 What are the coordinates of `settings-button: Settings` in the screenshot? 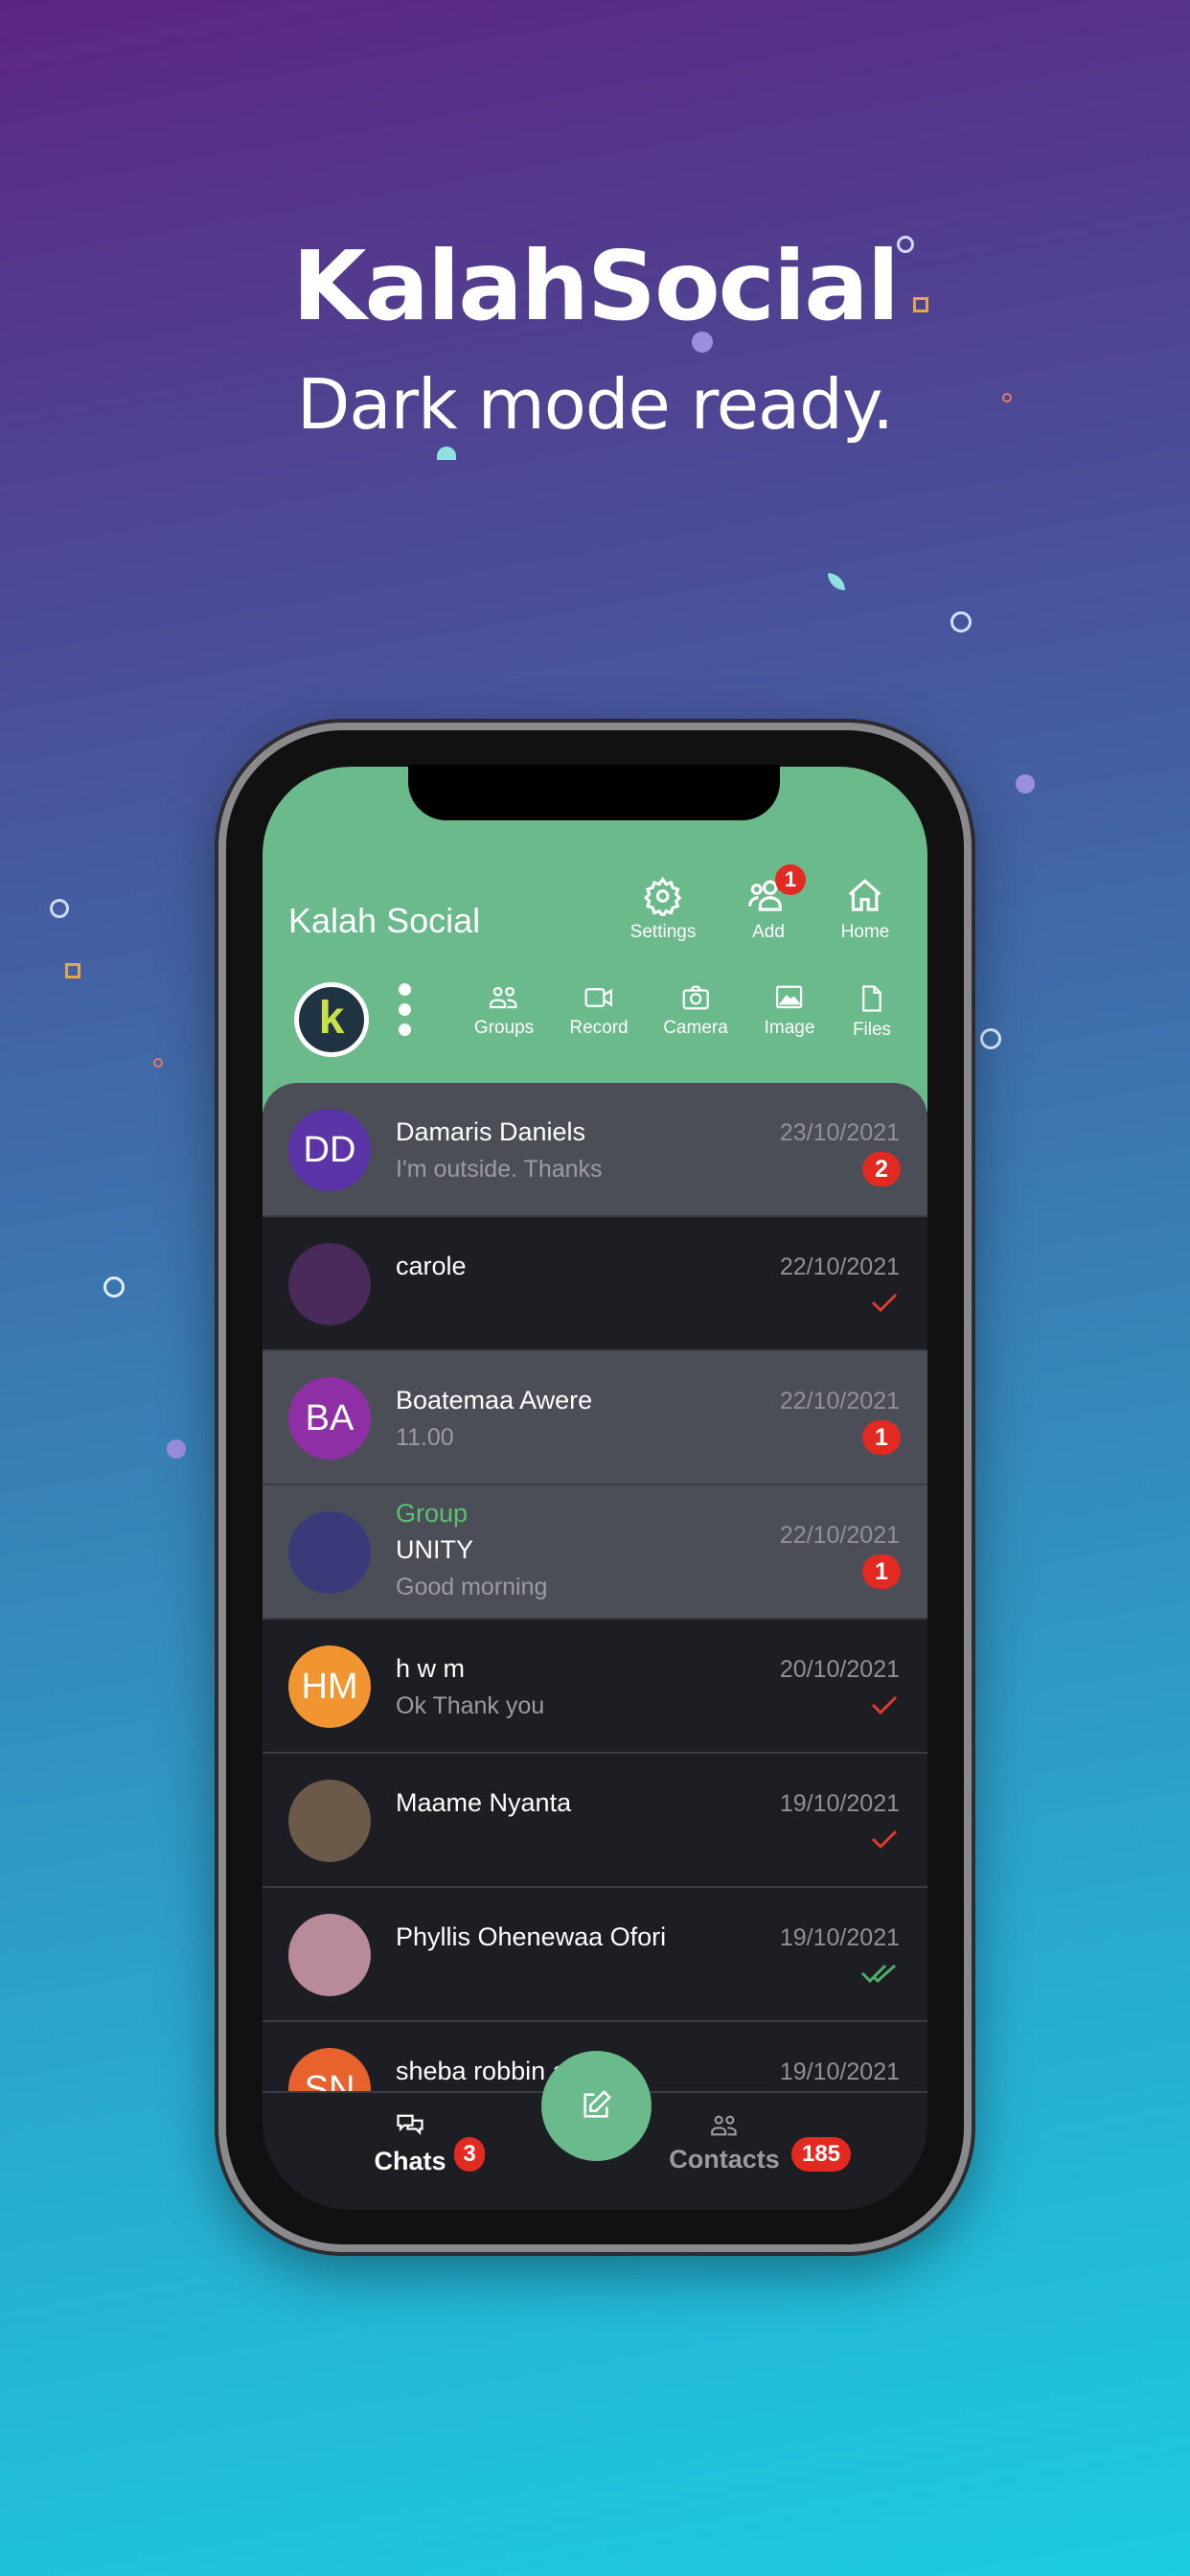 It's located at (663, 909).